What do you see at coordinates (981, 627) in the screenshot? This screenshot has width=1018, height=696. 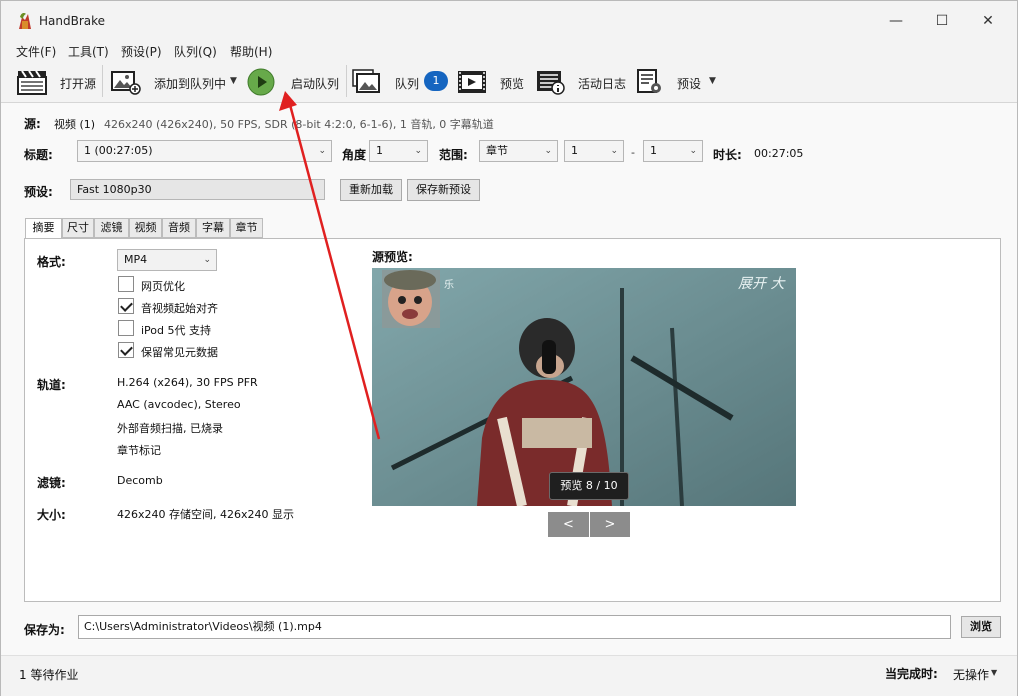 I see `browse-button: 浏览` at bounding box center [981, 627].